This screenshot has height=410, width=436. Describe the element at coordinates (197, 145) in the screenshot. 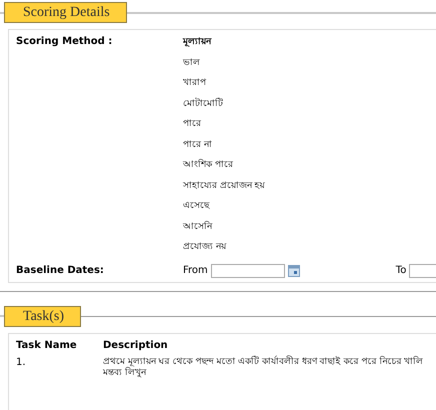

I see `scoring-option: পারে না` at that location.